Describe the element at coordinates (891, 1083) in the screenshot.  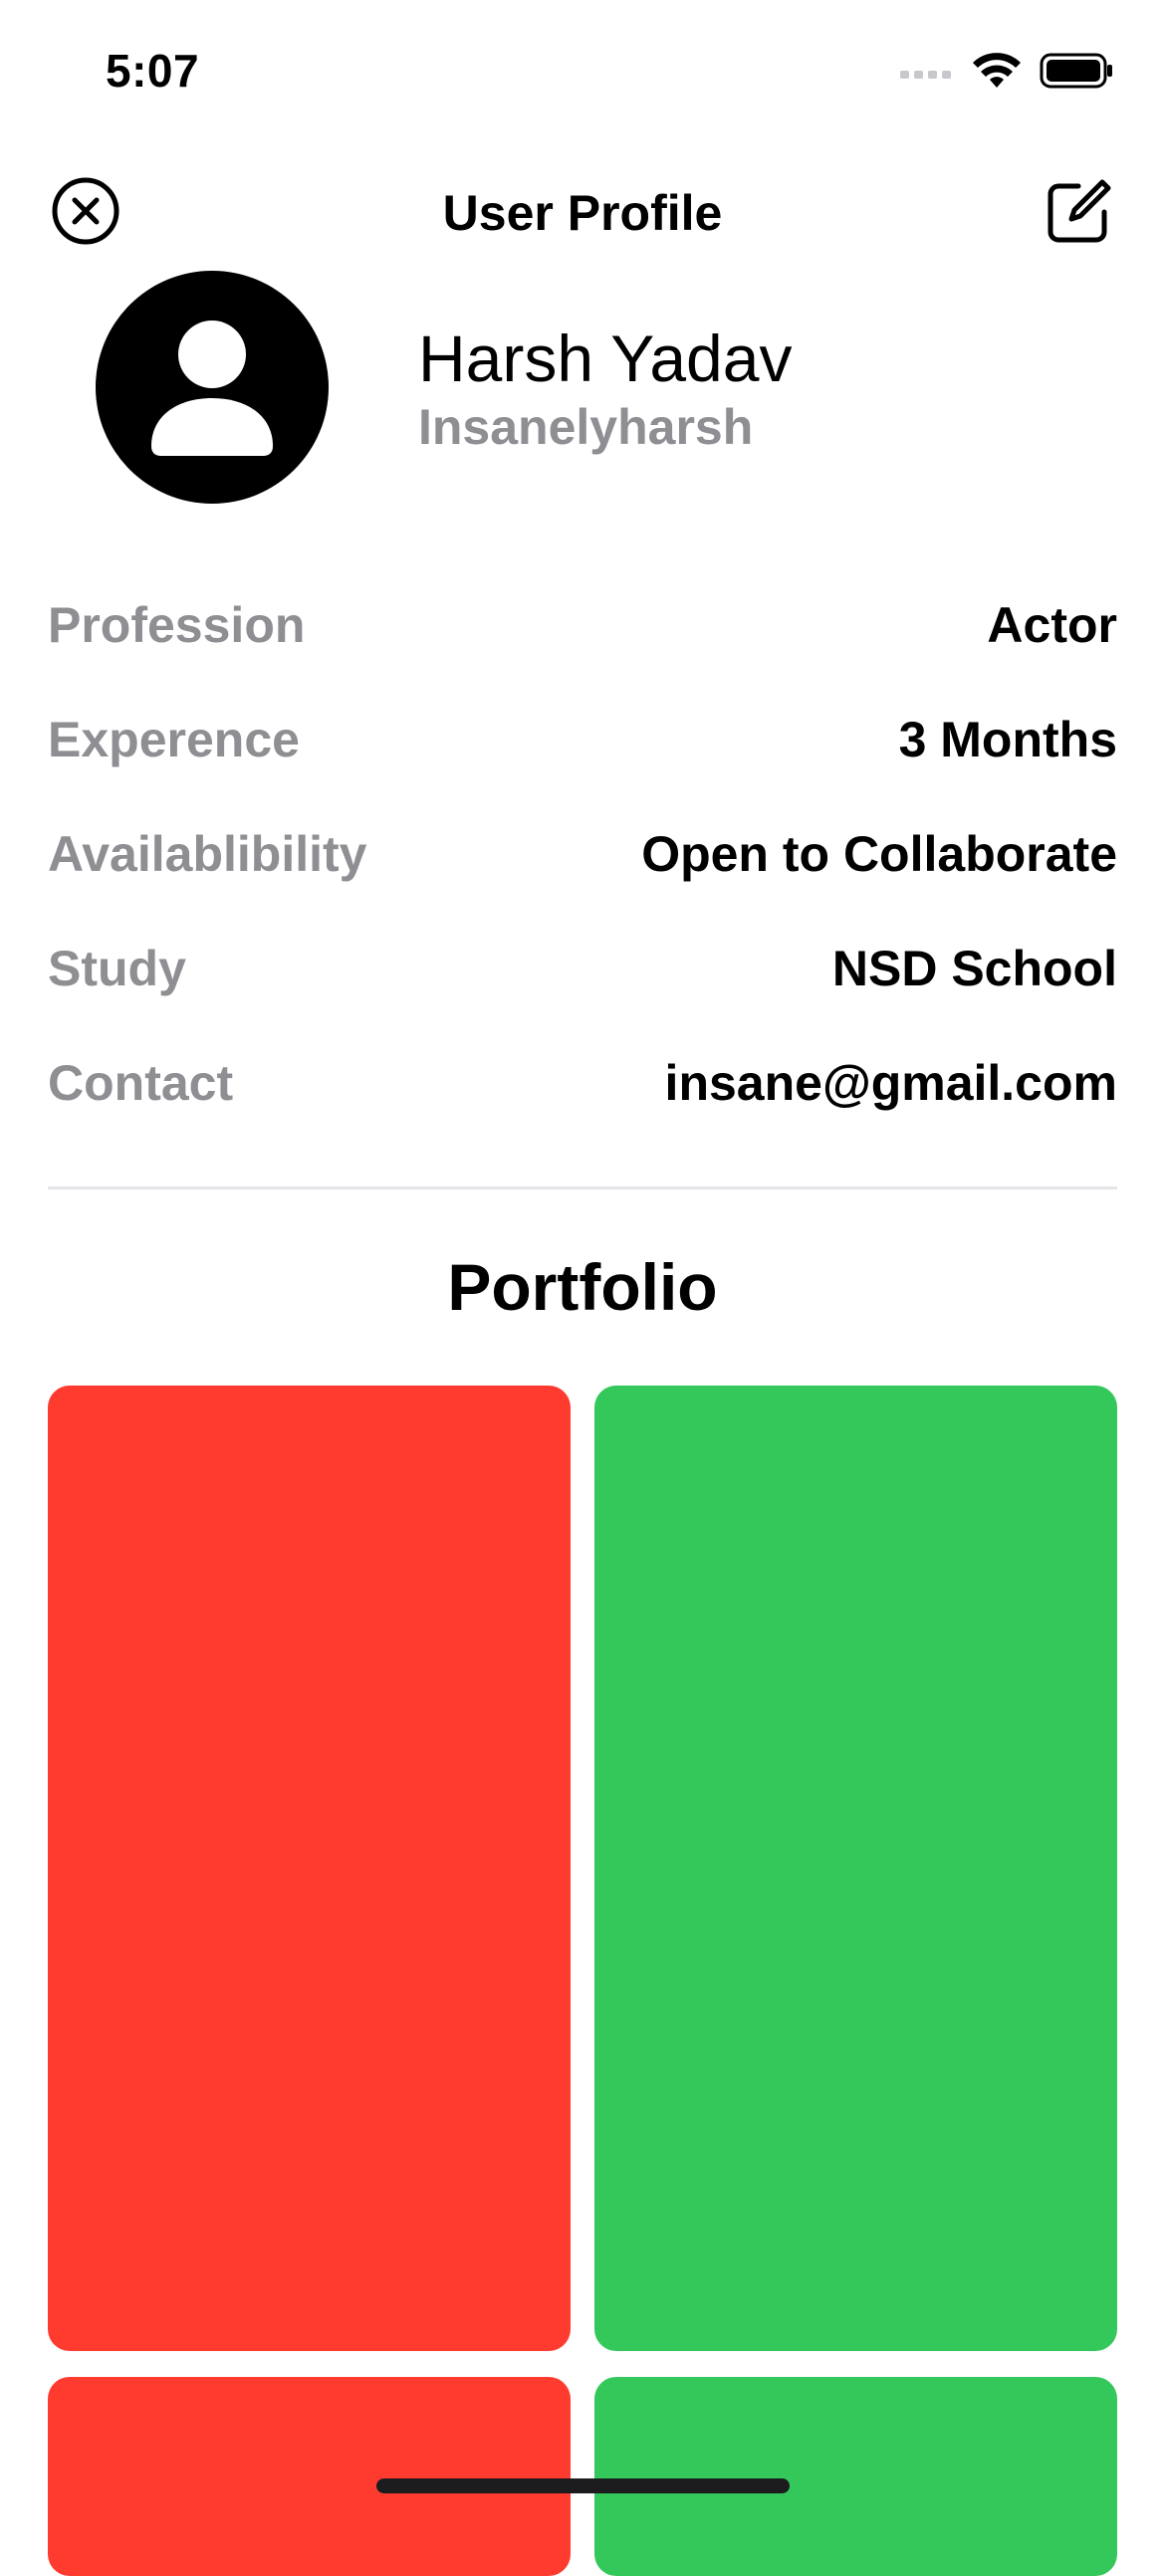
I see `contact-email: insane@gmail.com` at that location.